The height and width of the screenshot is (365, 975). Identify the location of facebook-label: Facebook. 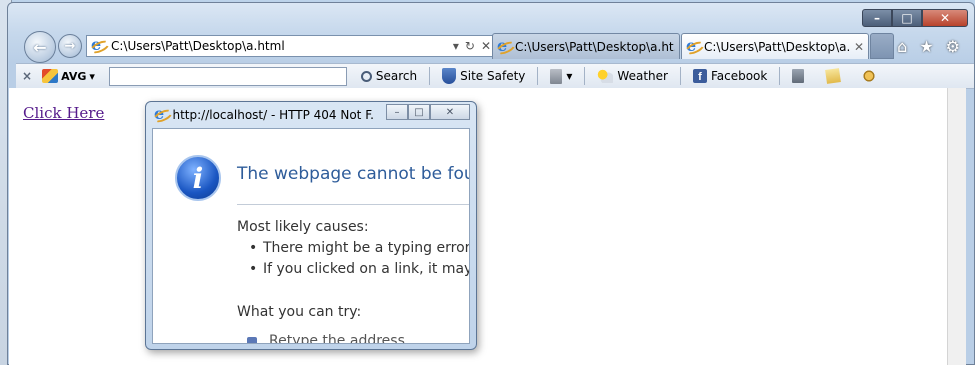
(739, 76).